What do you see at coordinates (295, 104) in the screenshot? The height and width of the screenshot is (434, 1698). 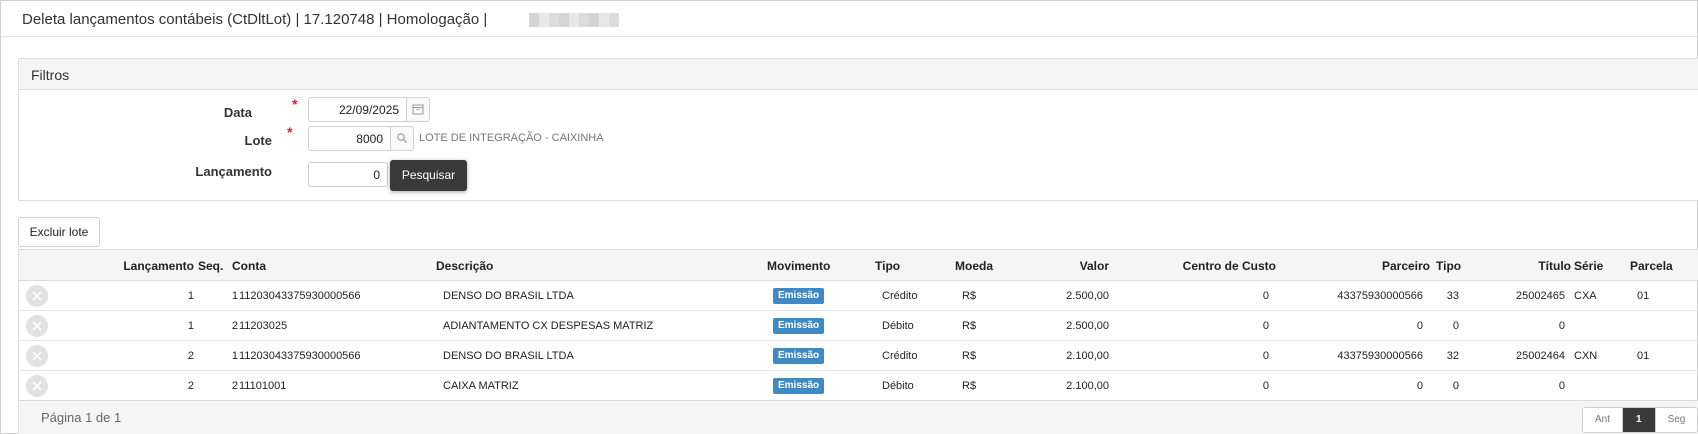 I see `data-required-mark: *` at bounding box center [295, 104].